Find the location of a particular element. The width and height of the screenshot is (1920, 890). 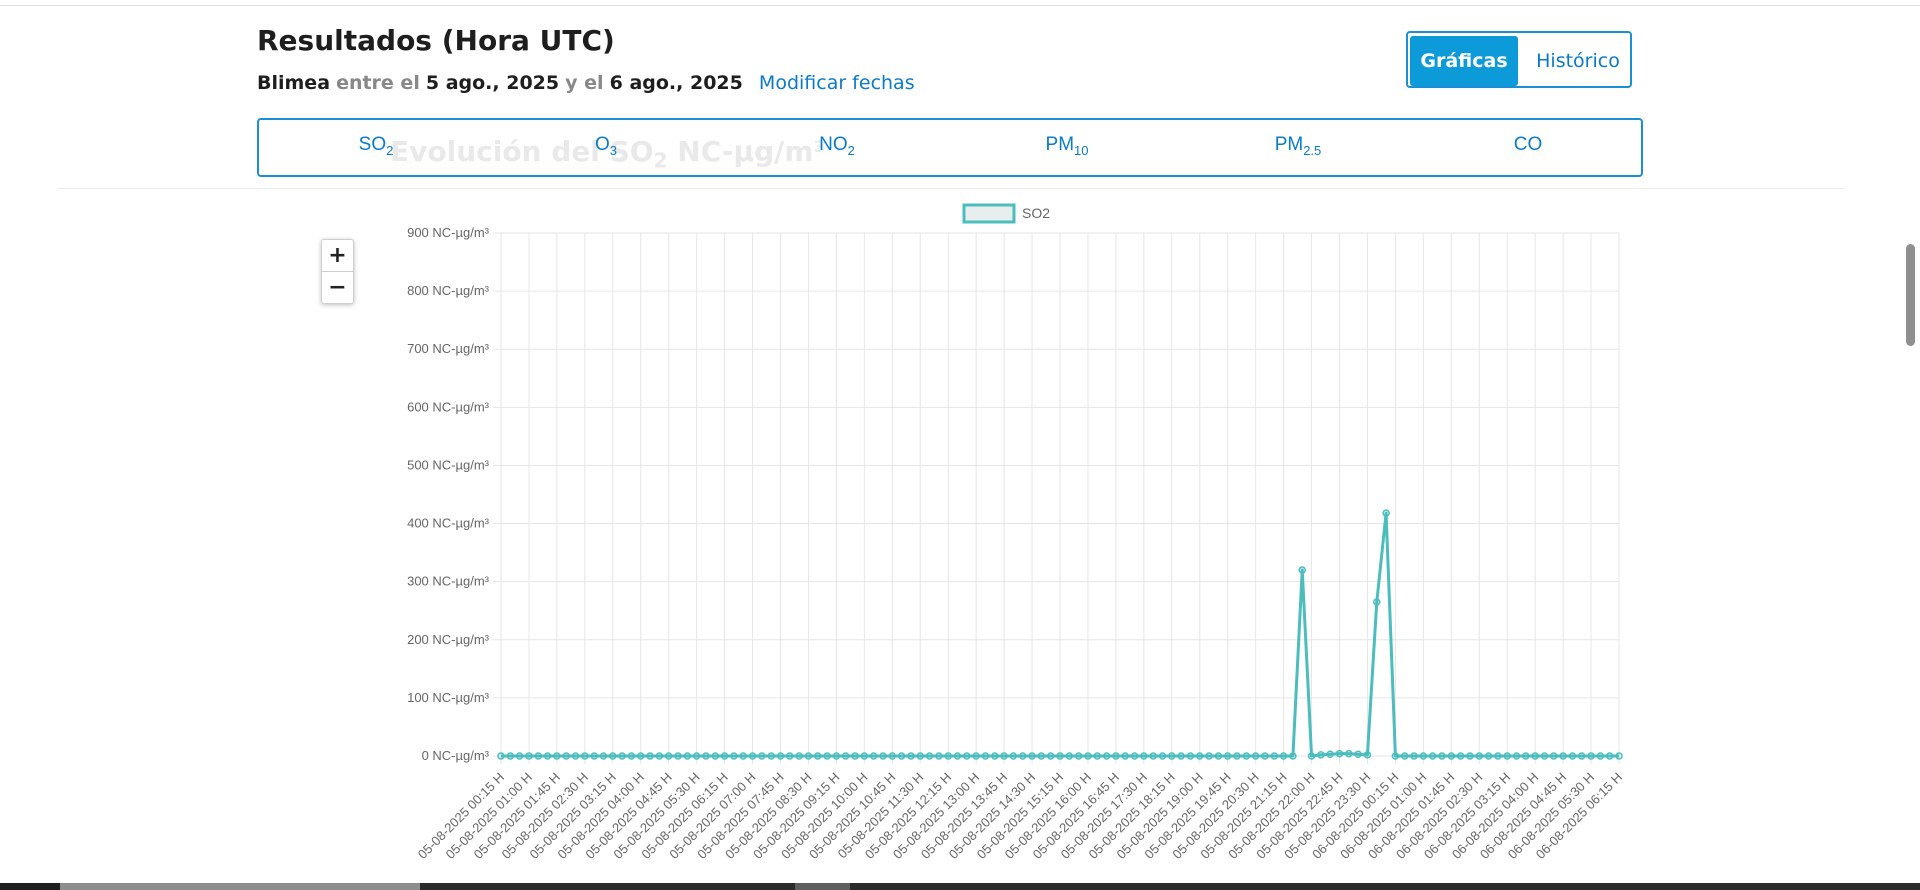

tab-no2: NO2 is located at coordinates (837, 146).